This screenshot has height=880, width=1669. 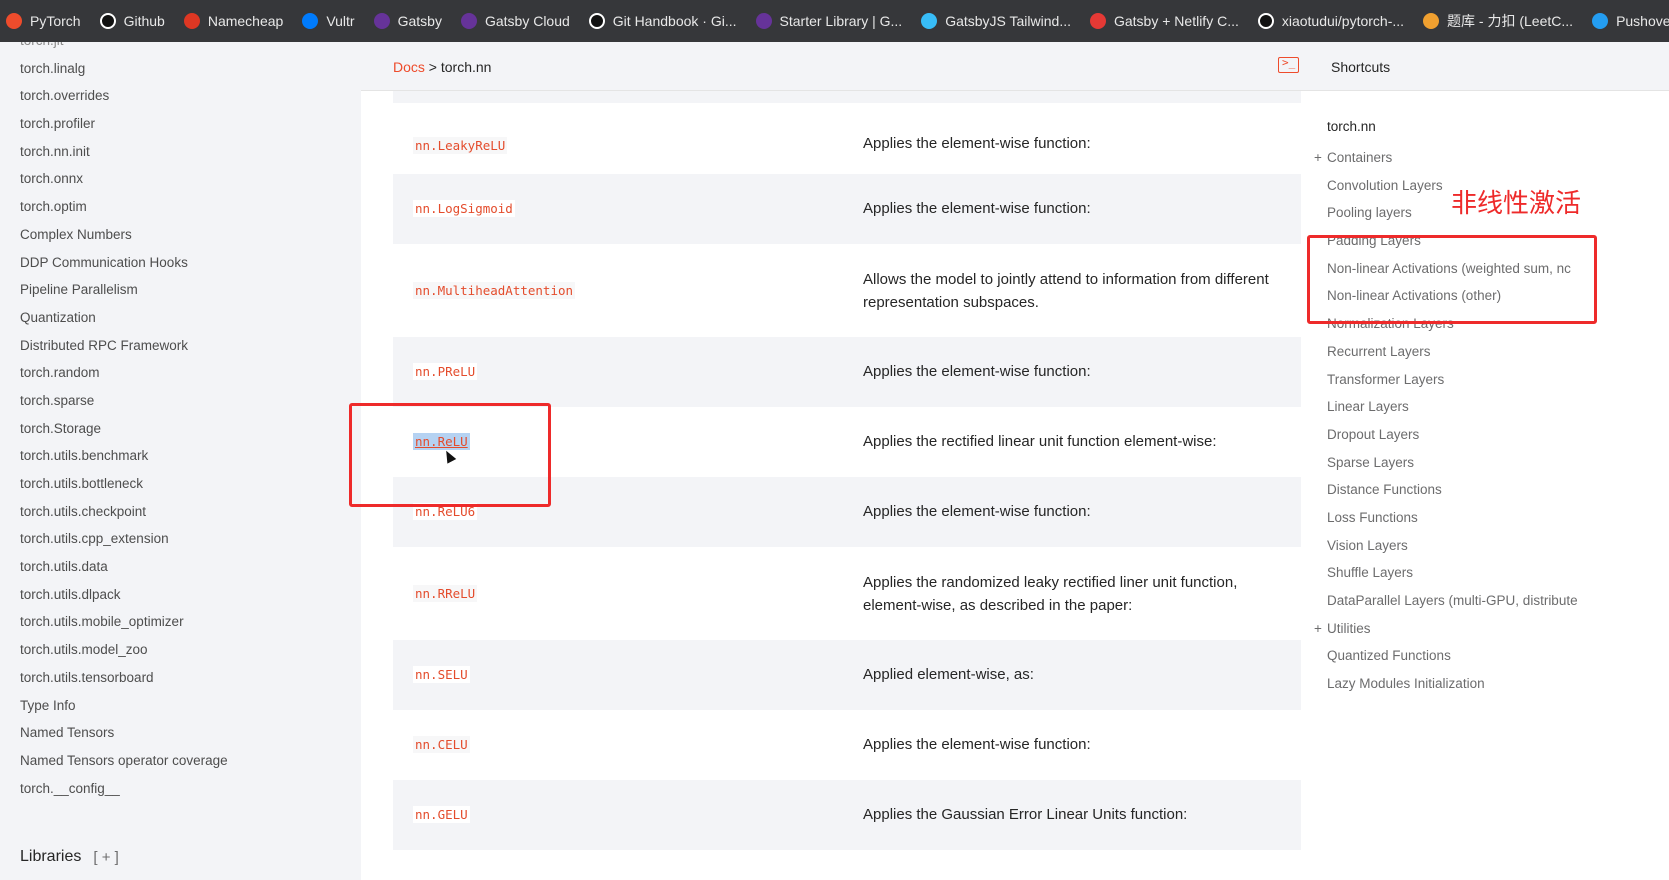 What do you see at coordinates (1360, 157) in the screenshot?
I see `toc-item-label: Containers` at bounding box center [1360, 157].